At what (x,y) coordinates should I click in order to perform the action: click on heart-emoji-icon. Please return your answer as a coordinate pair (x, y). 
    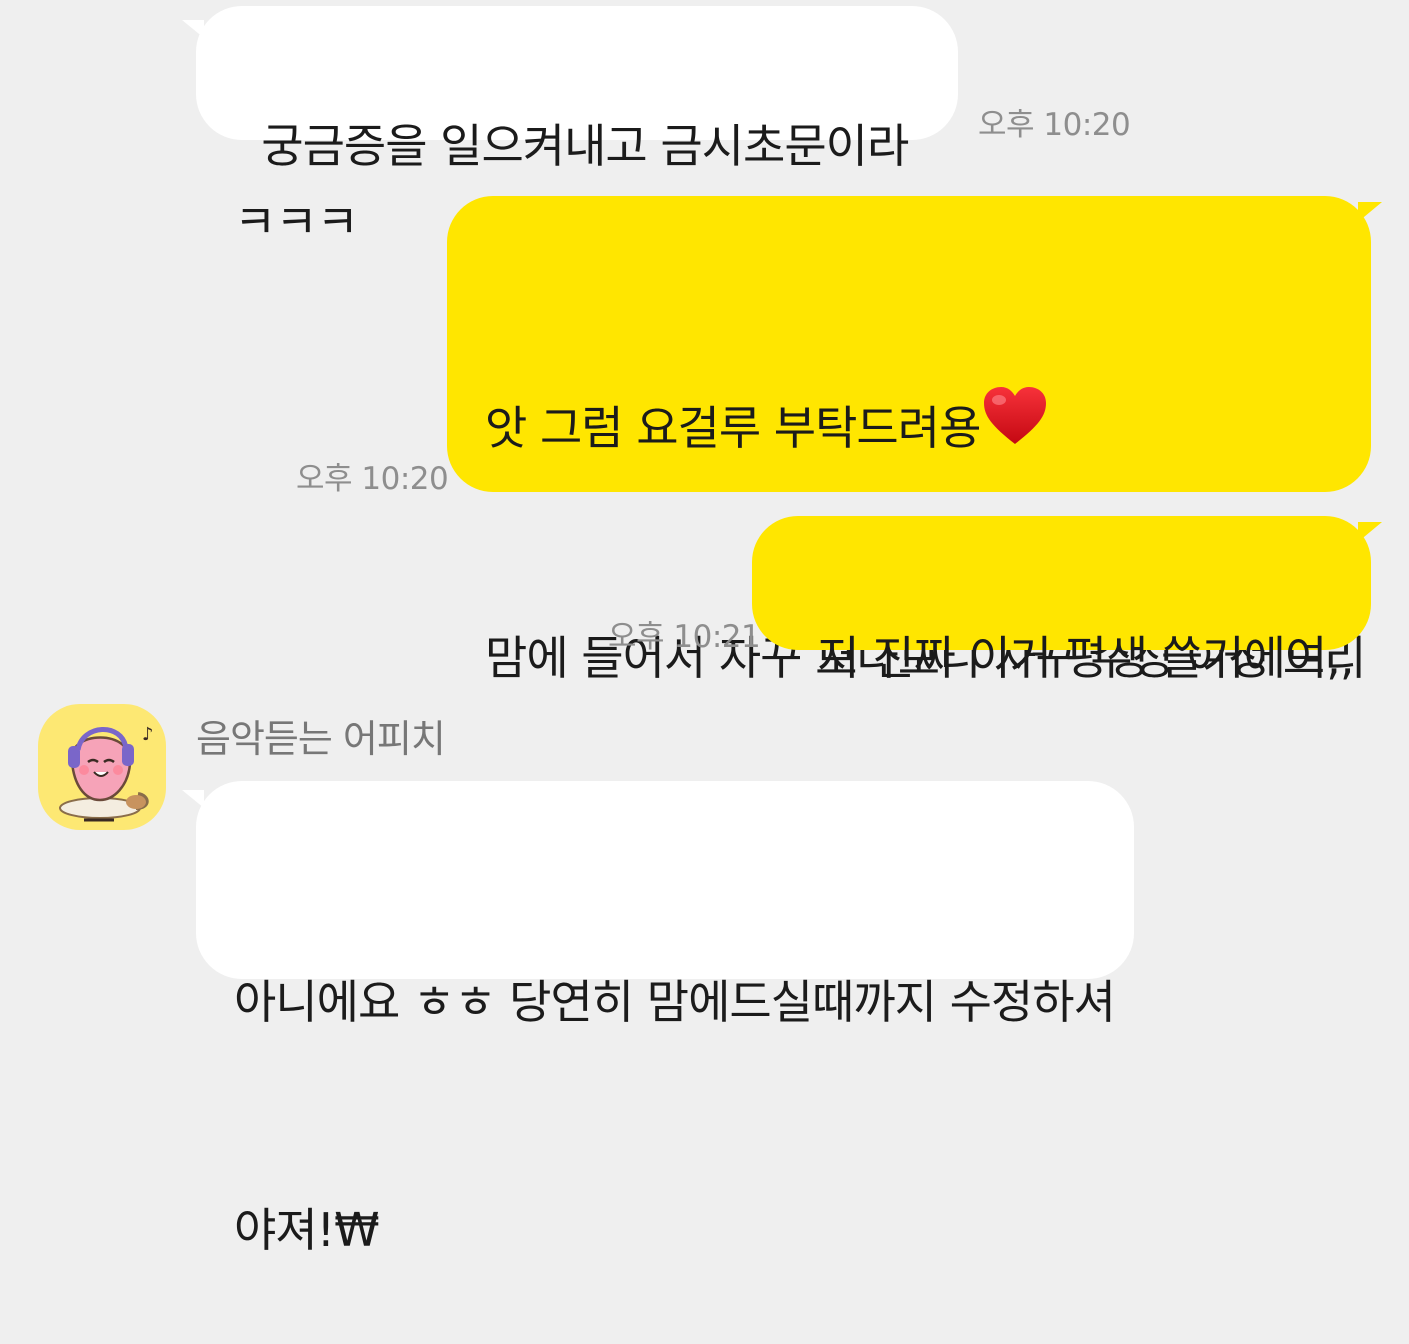
    Looking at the image, I should click on (1015, 427).